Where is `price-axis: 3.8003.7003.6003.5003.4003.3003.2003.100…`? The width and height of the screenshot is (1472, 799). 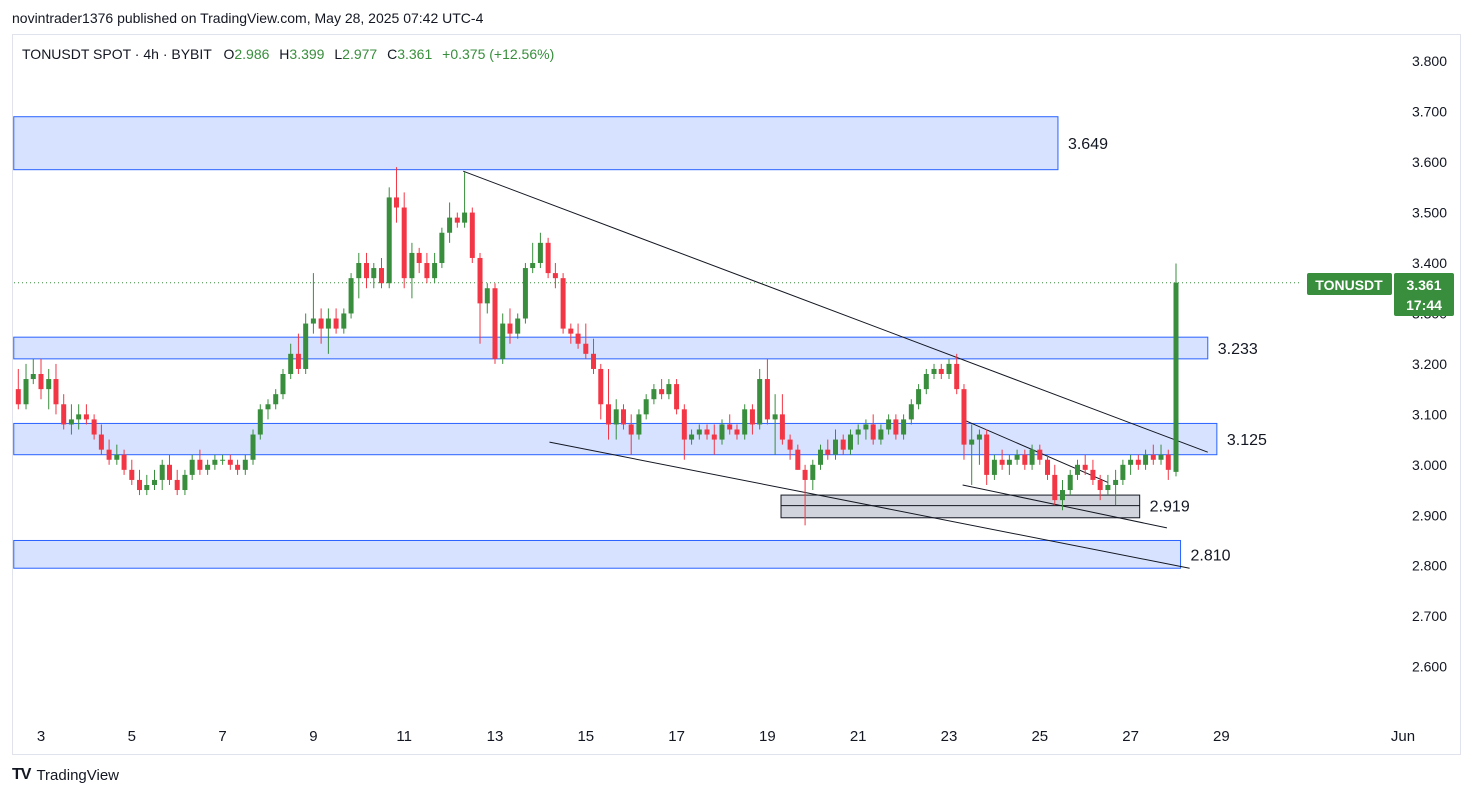 price-axis: 3.8003.7003.6003.5003.4003.3003.2003.100… is located at coordinates (1429, 363).